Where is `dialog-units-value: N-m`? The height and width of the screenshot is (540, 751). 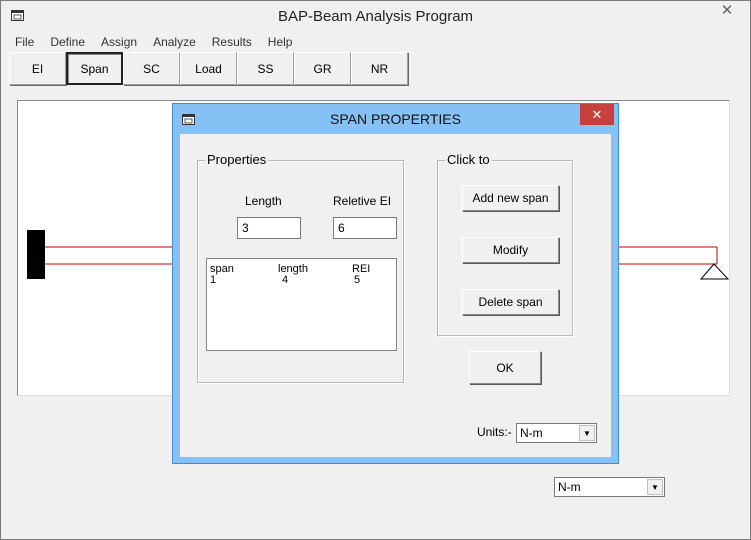
dialog-units-value: N-m is located at coordinates (531, 433).